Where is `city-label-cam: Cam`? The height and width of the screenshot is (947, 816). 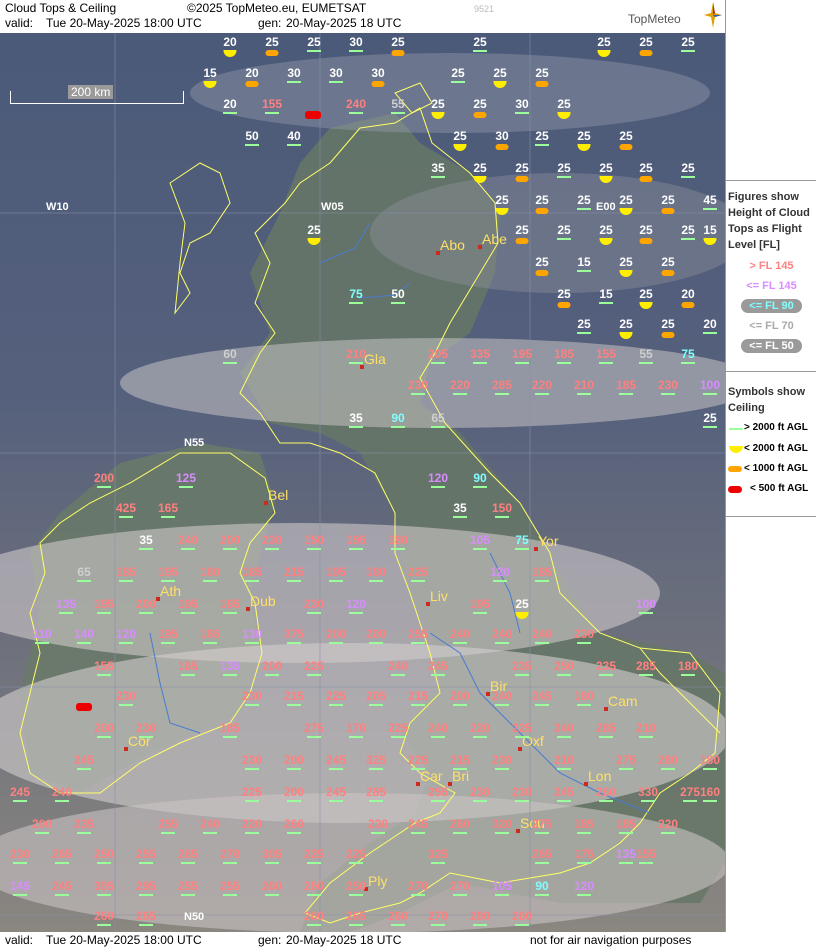 city-label-cam: Cam is located at coordinates (623, 701).